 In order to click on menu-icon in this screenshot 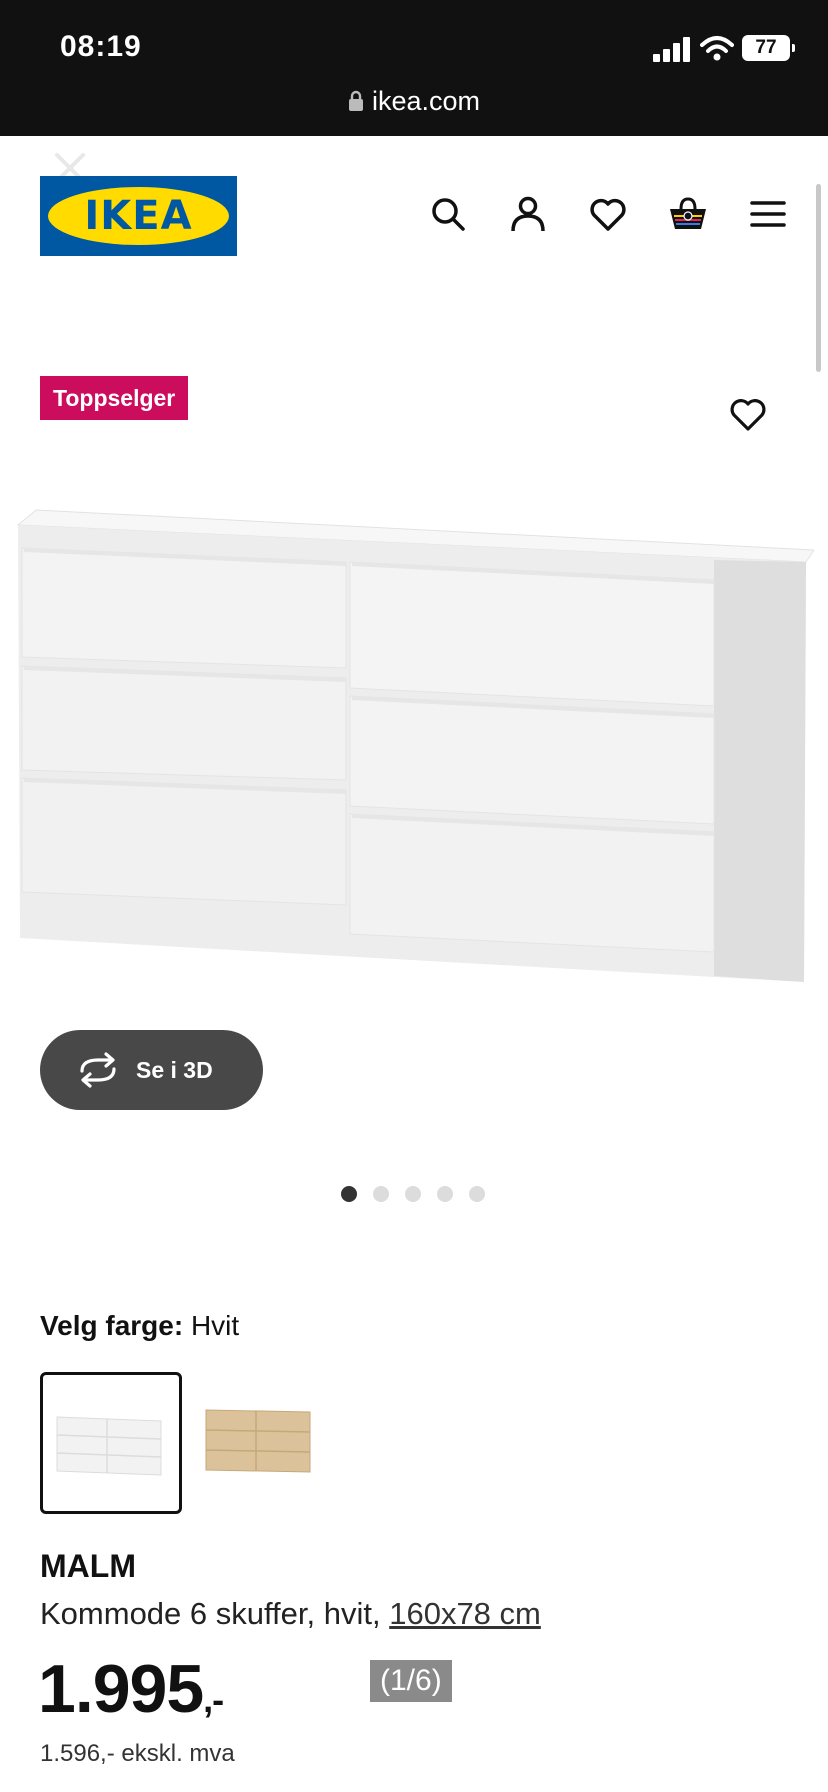, I will do `click(768, 214)`.